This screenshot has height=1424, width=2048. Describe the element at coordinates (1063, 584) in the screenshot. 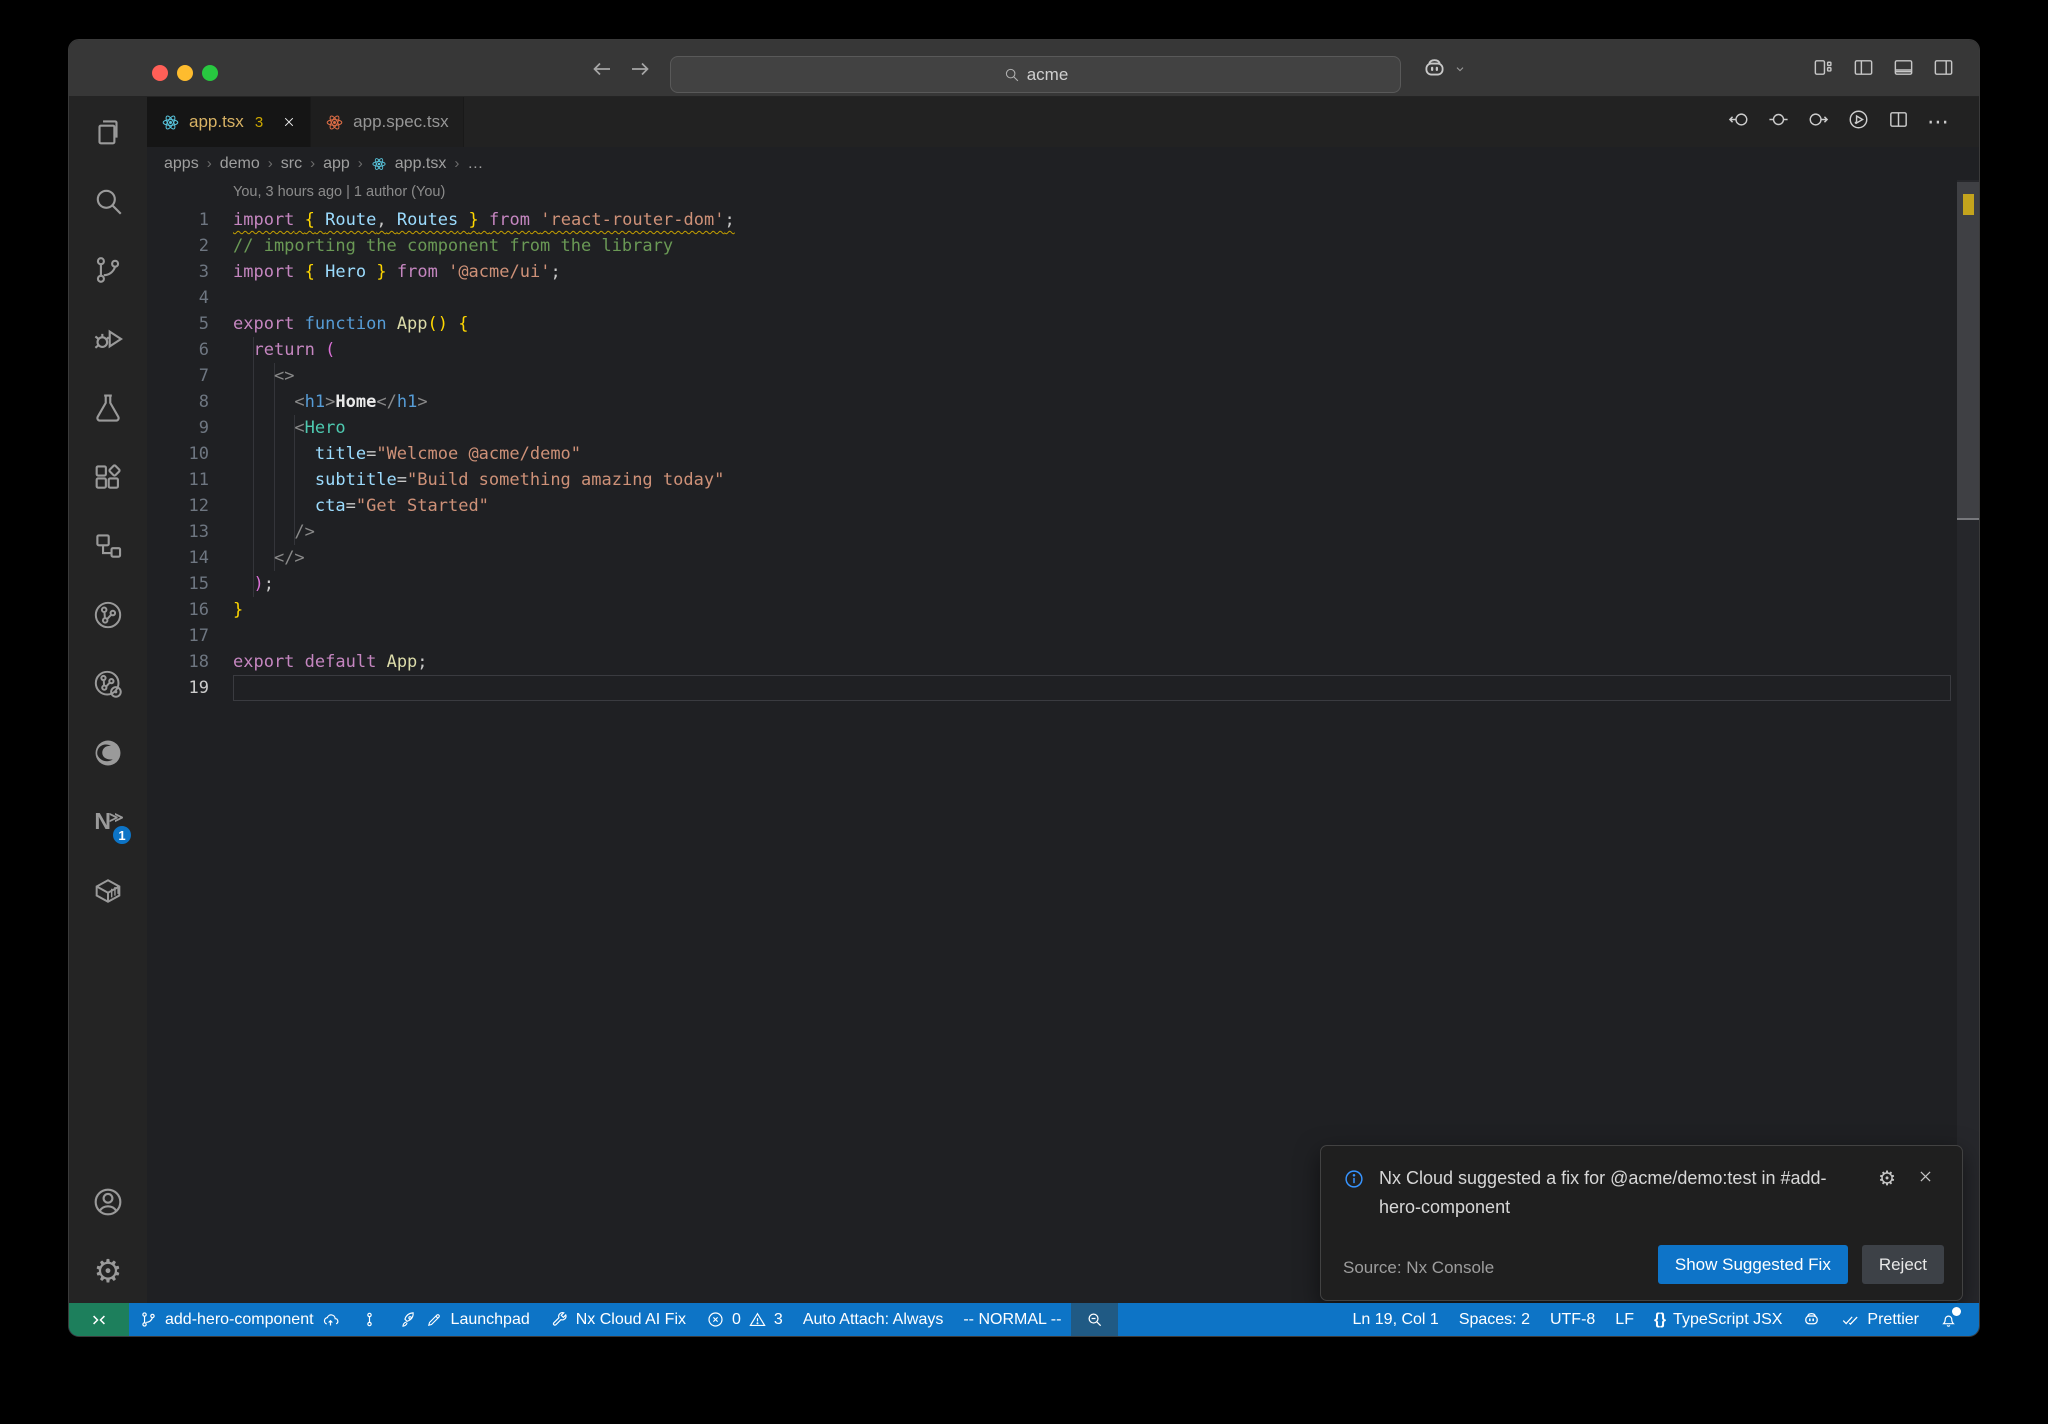

I see `code-line-15: 15 );` at that location.